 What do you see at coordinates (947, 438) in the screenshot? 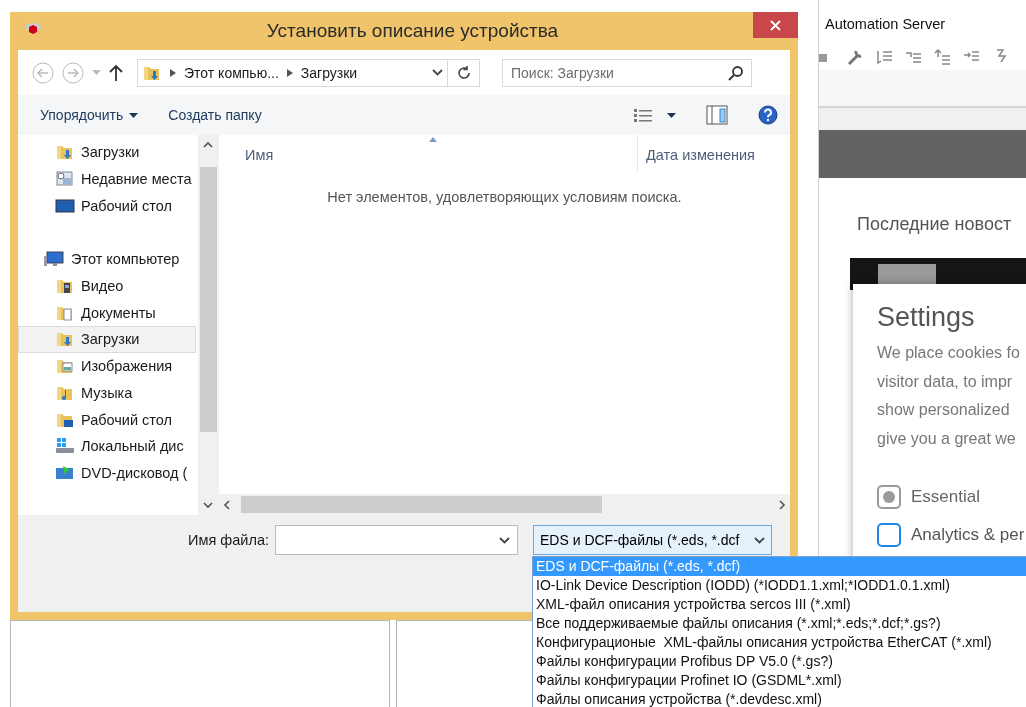
I see `cookie-text-line: give you a great we` at bounding box center [947, 438].